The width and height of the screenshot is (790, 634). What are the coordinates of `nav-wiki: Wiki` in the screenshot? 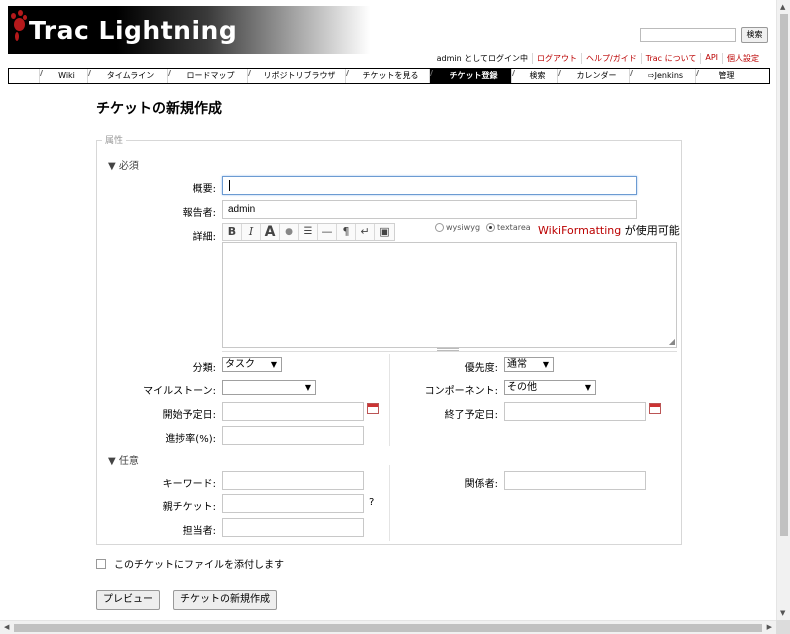 It's located at (63, 76).